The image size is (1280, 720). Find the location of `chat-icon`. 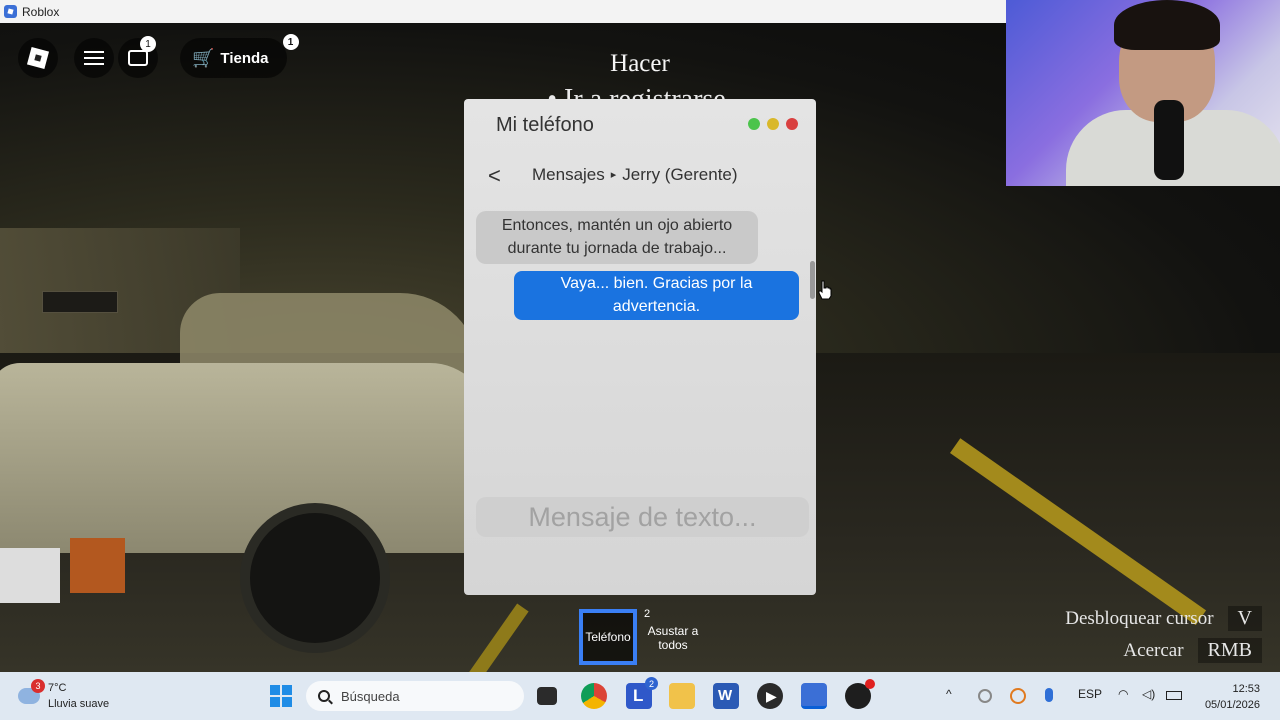

chat-icon is located at coordinates (138, 58).